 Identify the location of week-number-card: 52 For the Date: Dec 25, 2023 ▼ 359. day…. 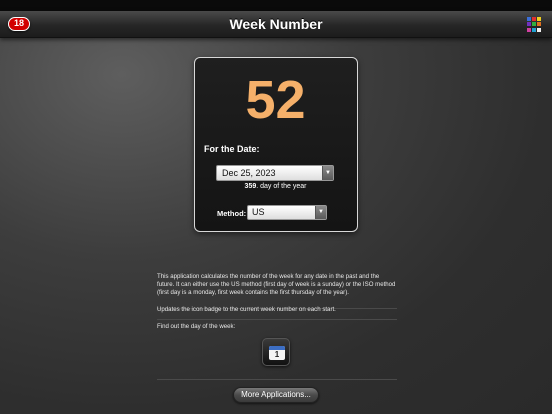
(276, 144).